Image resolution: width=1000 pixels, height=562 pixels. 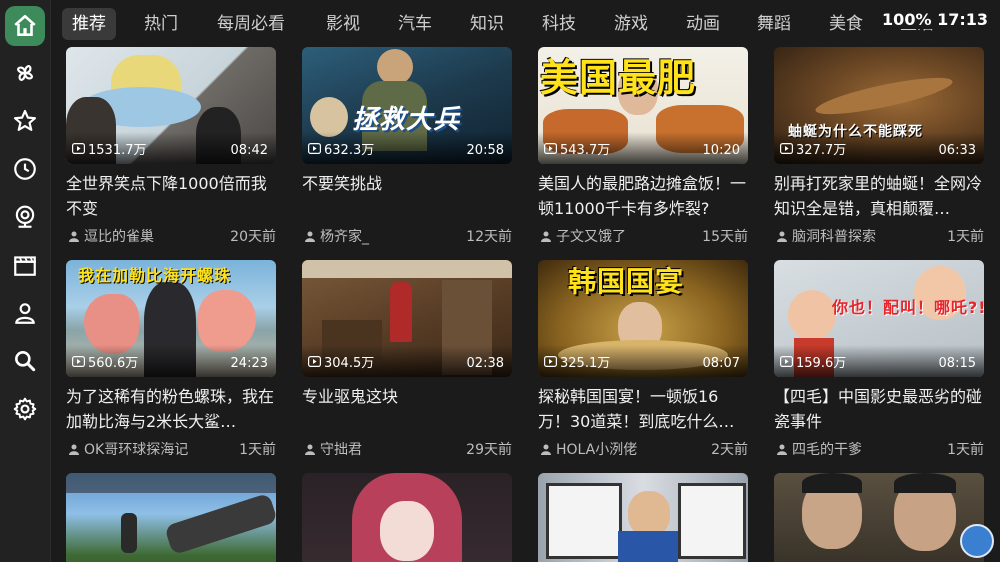 I want to click on thumbnail-caption: 韩国国宴, so click(x=626, y=281).